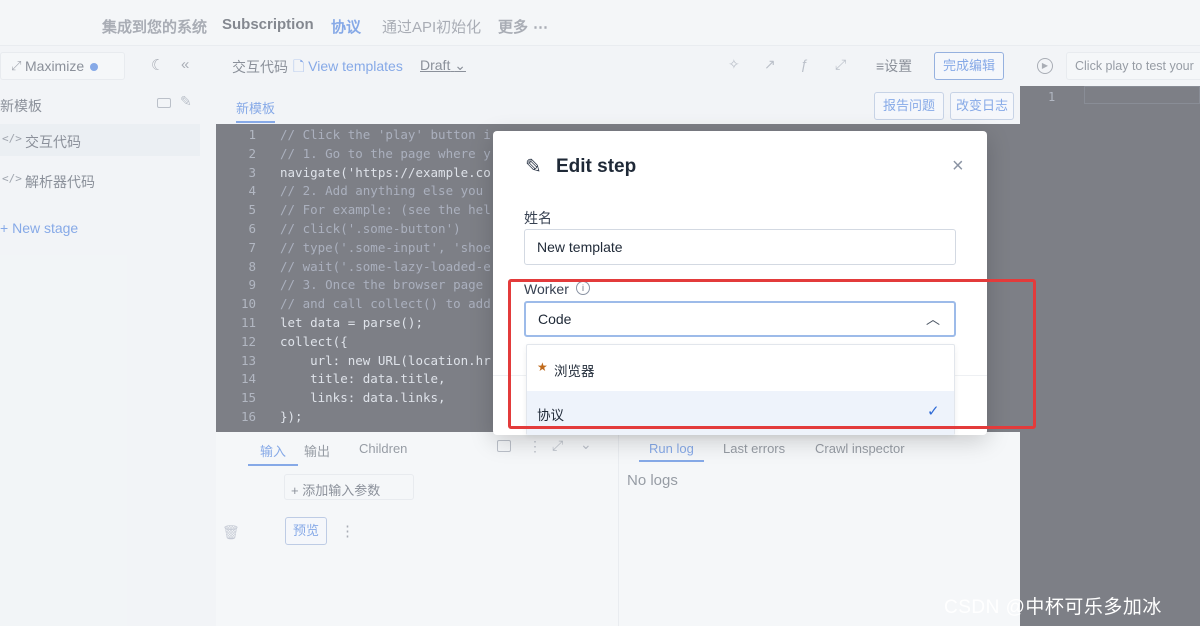 Image resolution: width=1200 pixels, height=626 pixels. I want to click on watermark: CSDN @中杯可乐多加冰, so click(1053, 607).